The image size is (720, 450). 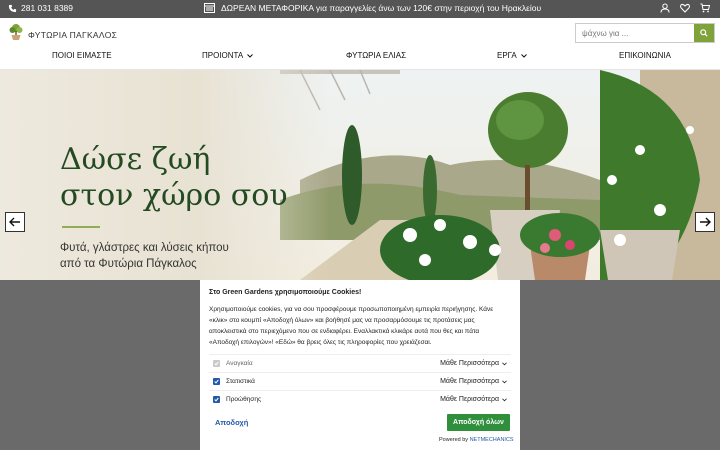 What do you see at coordinates (231, 422) in the screenshot?
I see `accept-selection-button: Αποδοχή` at bounding box center [231, 422].